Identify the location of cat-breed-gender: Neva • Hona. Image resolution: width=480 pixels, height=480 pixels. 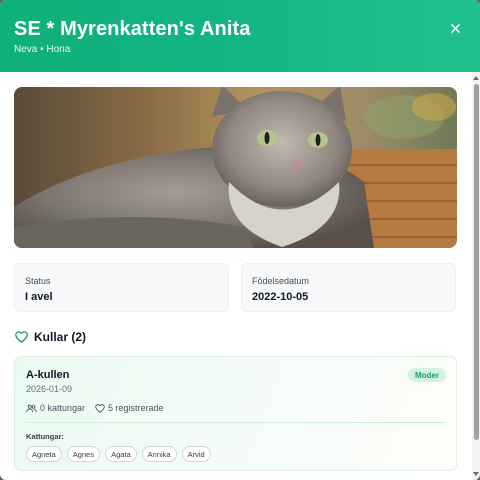
(42, 49).